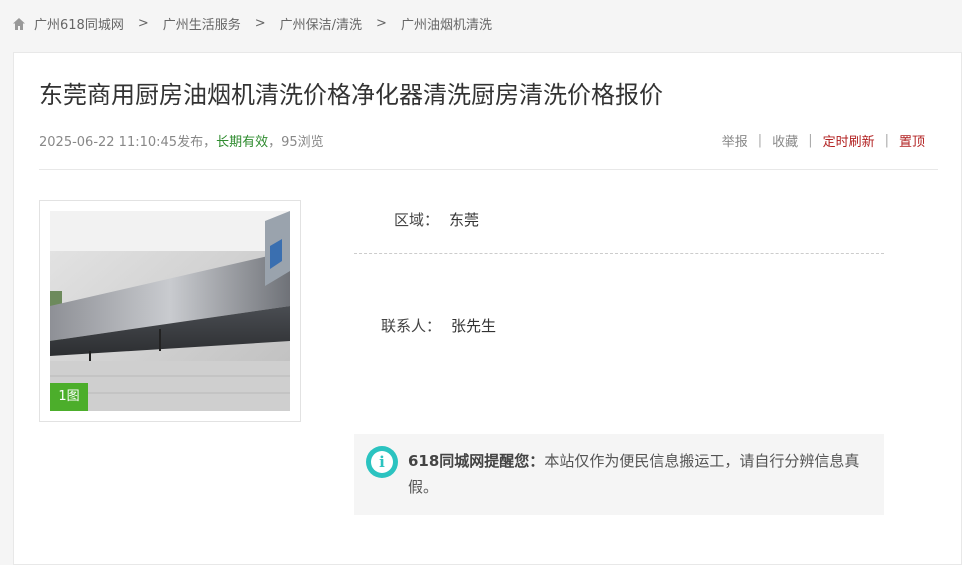 This screenshot has width=962, height=565. I want to click on breadcrumb-item-life-services: 广州生活服务, so click(202, 23).